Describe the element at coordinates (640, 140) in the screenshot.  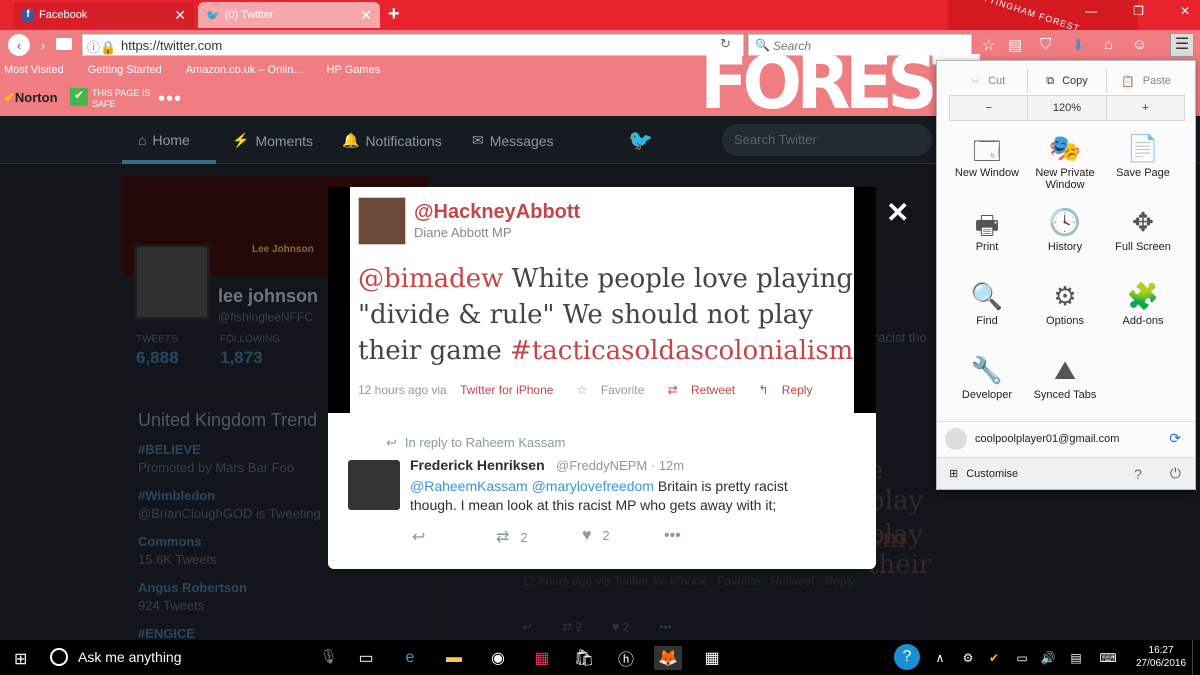
I see `twitter-logo-icon: 🐦` at that location.